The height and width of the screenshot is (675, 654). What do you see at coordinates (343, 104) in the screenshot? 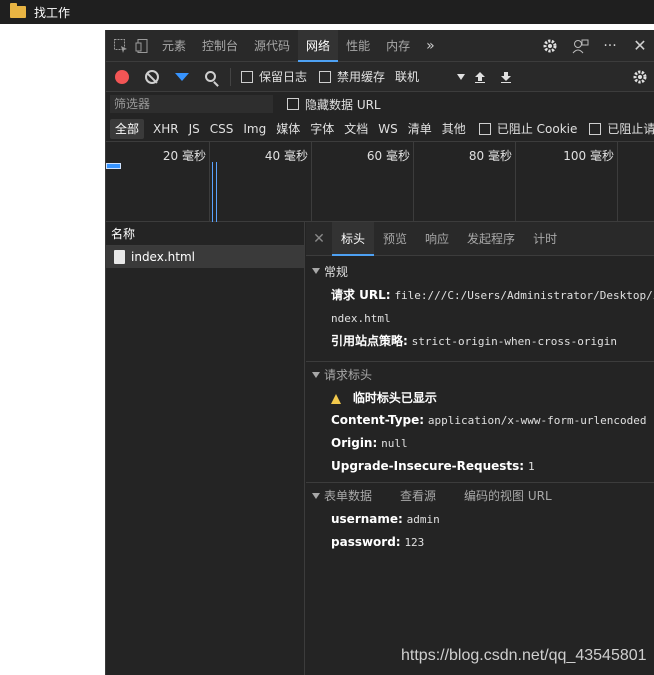
I see `hide-data-urls-label: 隐藏数据 URL` at bounding box center [343, 104].